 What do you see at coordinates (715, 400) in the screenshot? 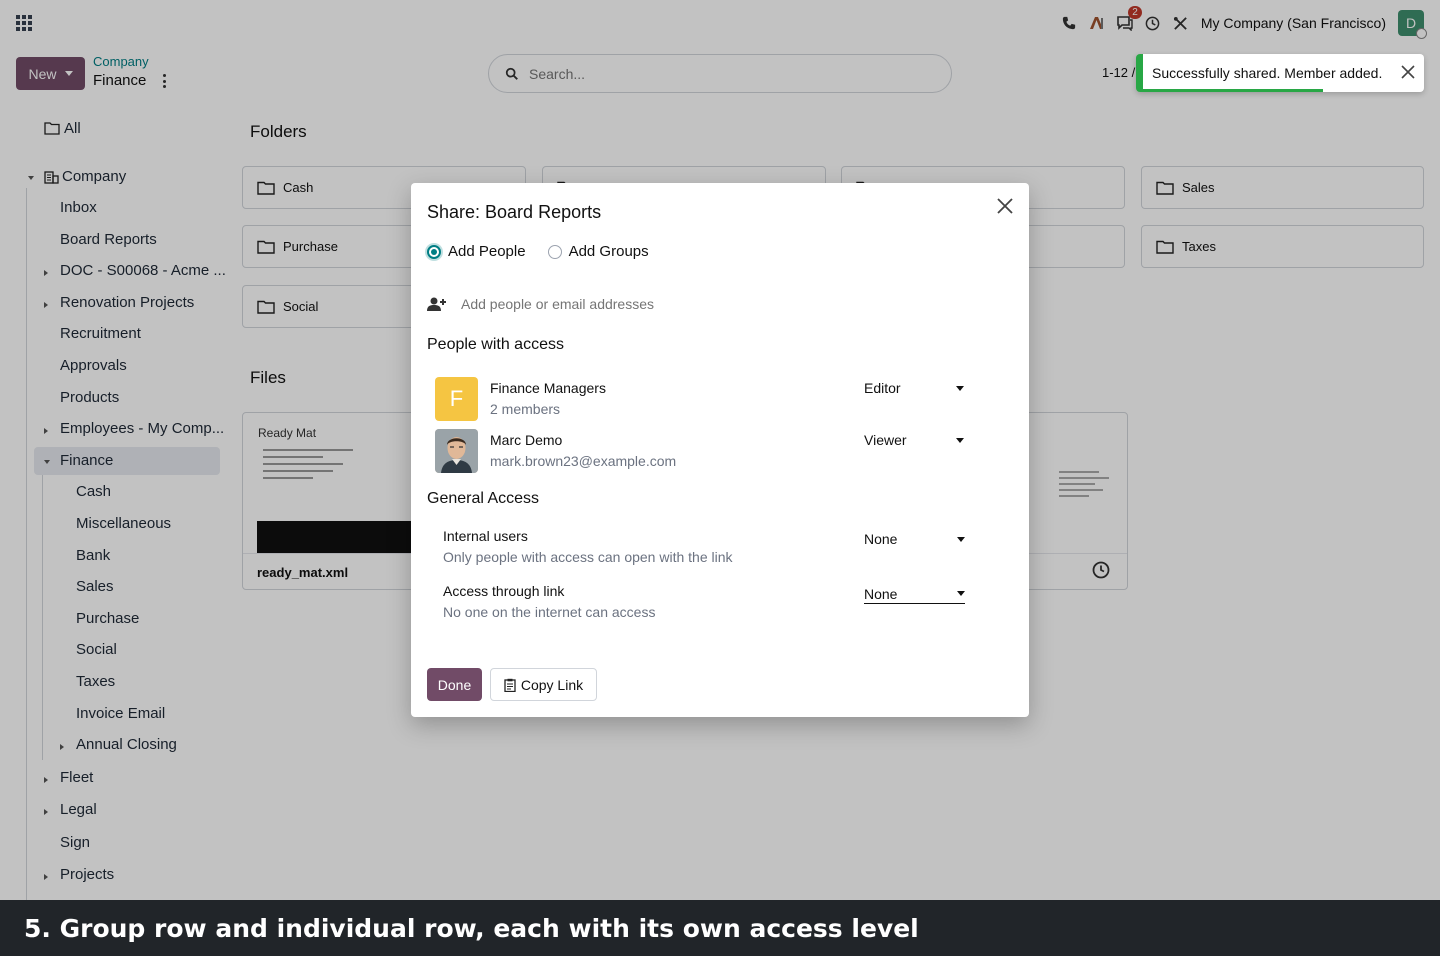
I see `member-row-group: F Finance Managers 2 members Editor` at bounding box center [715, 400].